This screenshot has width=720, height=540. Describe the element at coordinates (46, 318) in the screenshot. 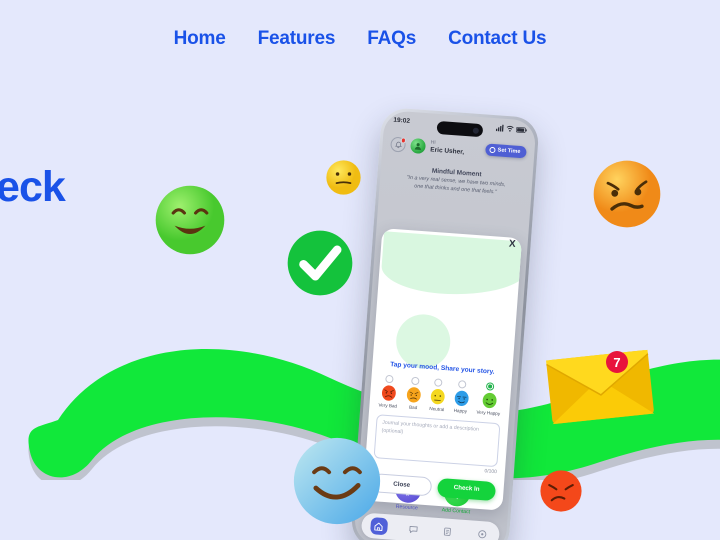

I see `hero-description-line-1: Track your mood,` at that location.